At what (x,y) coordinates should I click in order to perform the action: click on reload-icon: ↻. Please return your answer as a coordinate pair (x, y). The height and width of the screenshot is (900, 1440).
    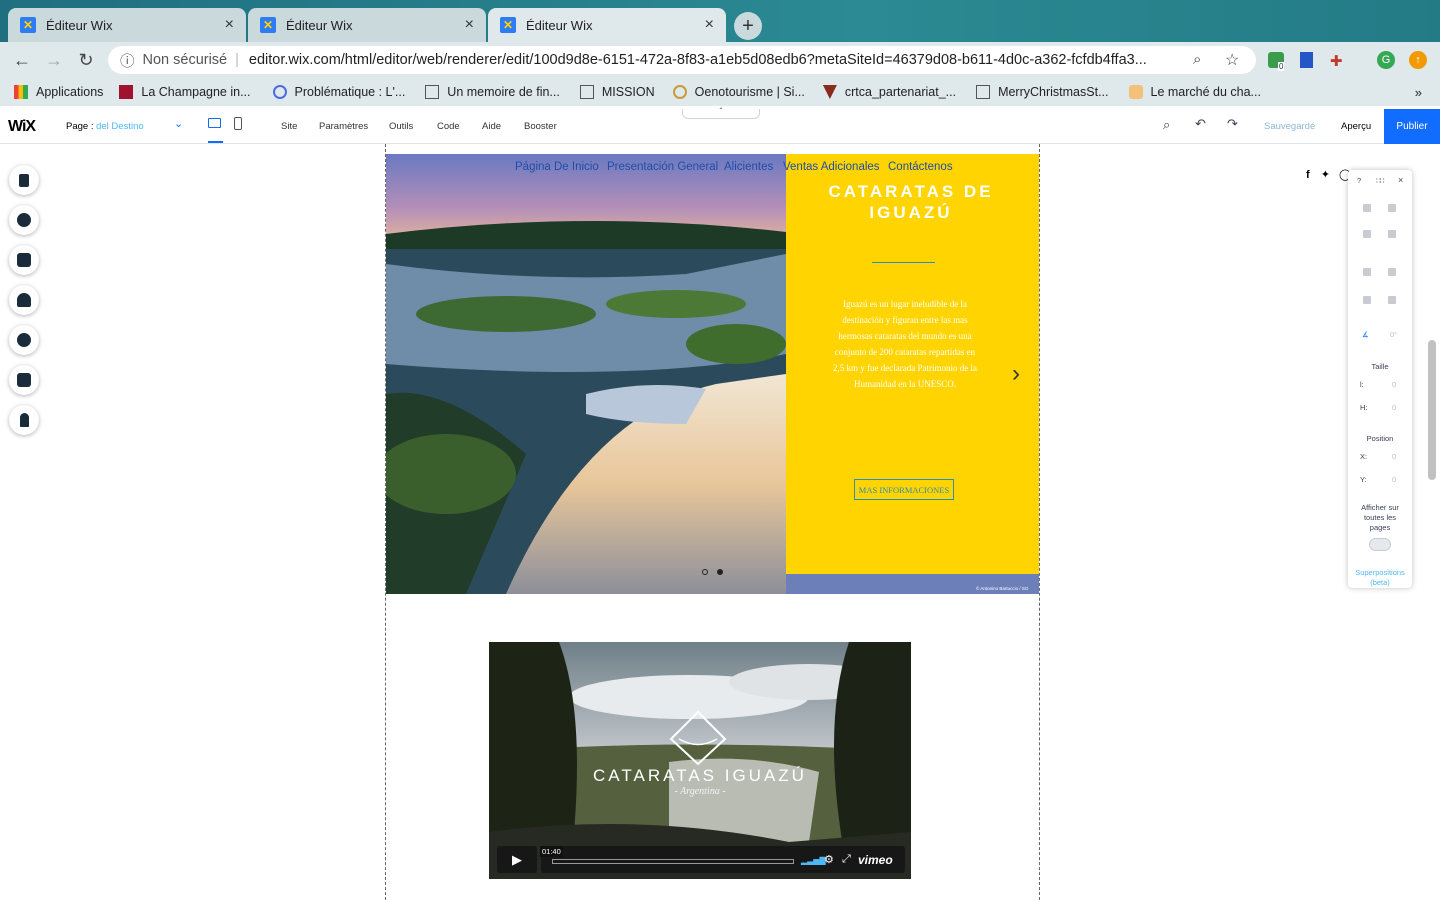
    Looking at the image, I should click on (86, 60).